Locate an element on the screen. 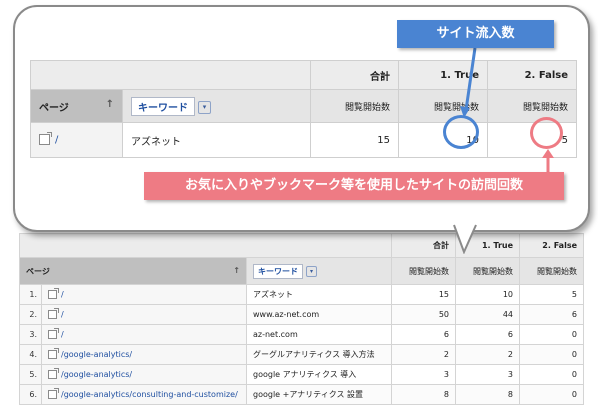 The image size is (598, 410). zoom-col-total-header: 合計 is located at coordinates (354, 75).